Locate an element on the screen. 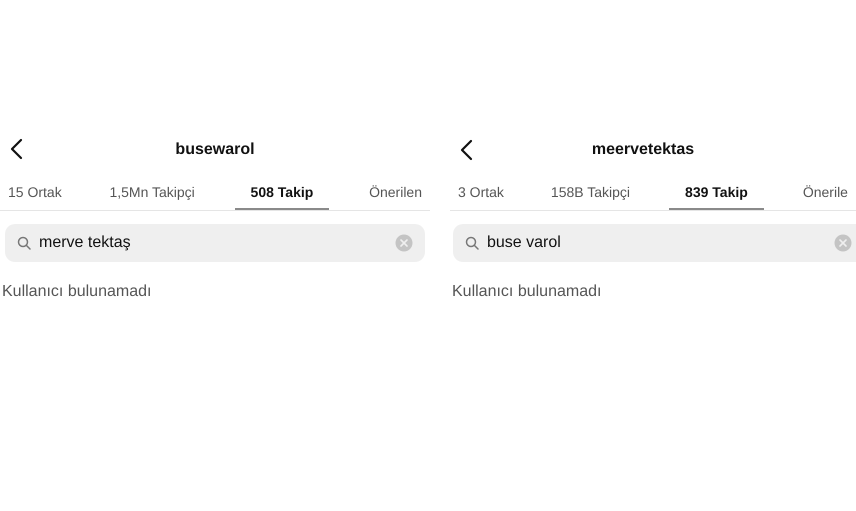 The height and width of the screenshot is (511, 856). profile-tab: 15 Ortak is located at coordinates (35, 193).